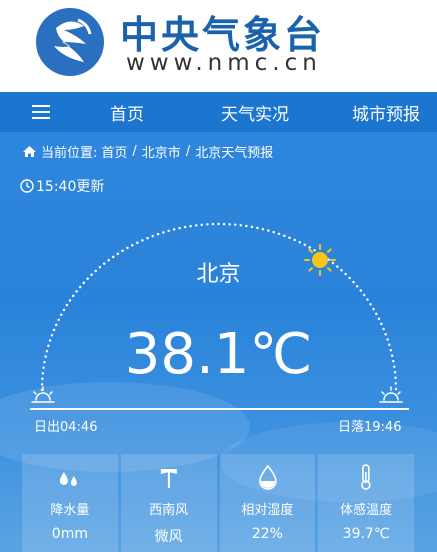  I want to click on thermometer-icon, so click(366, 477).